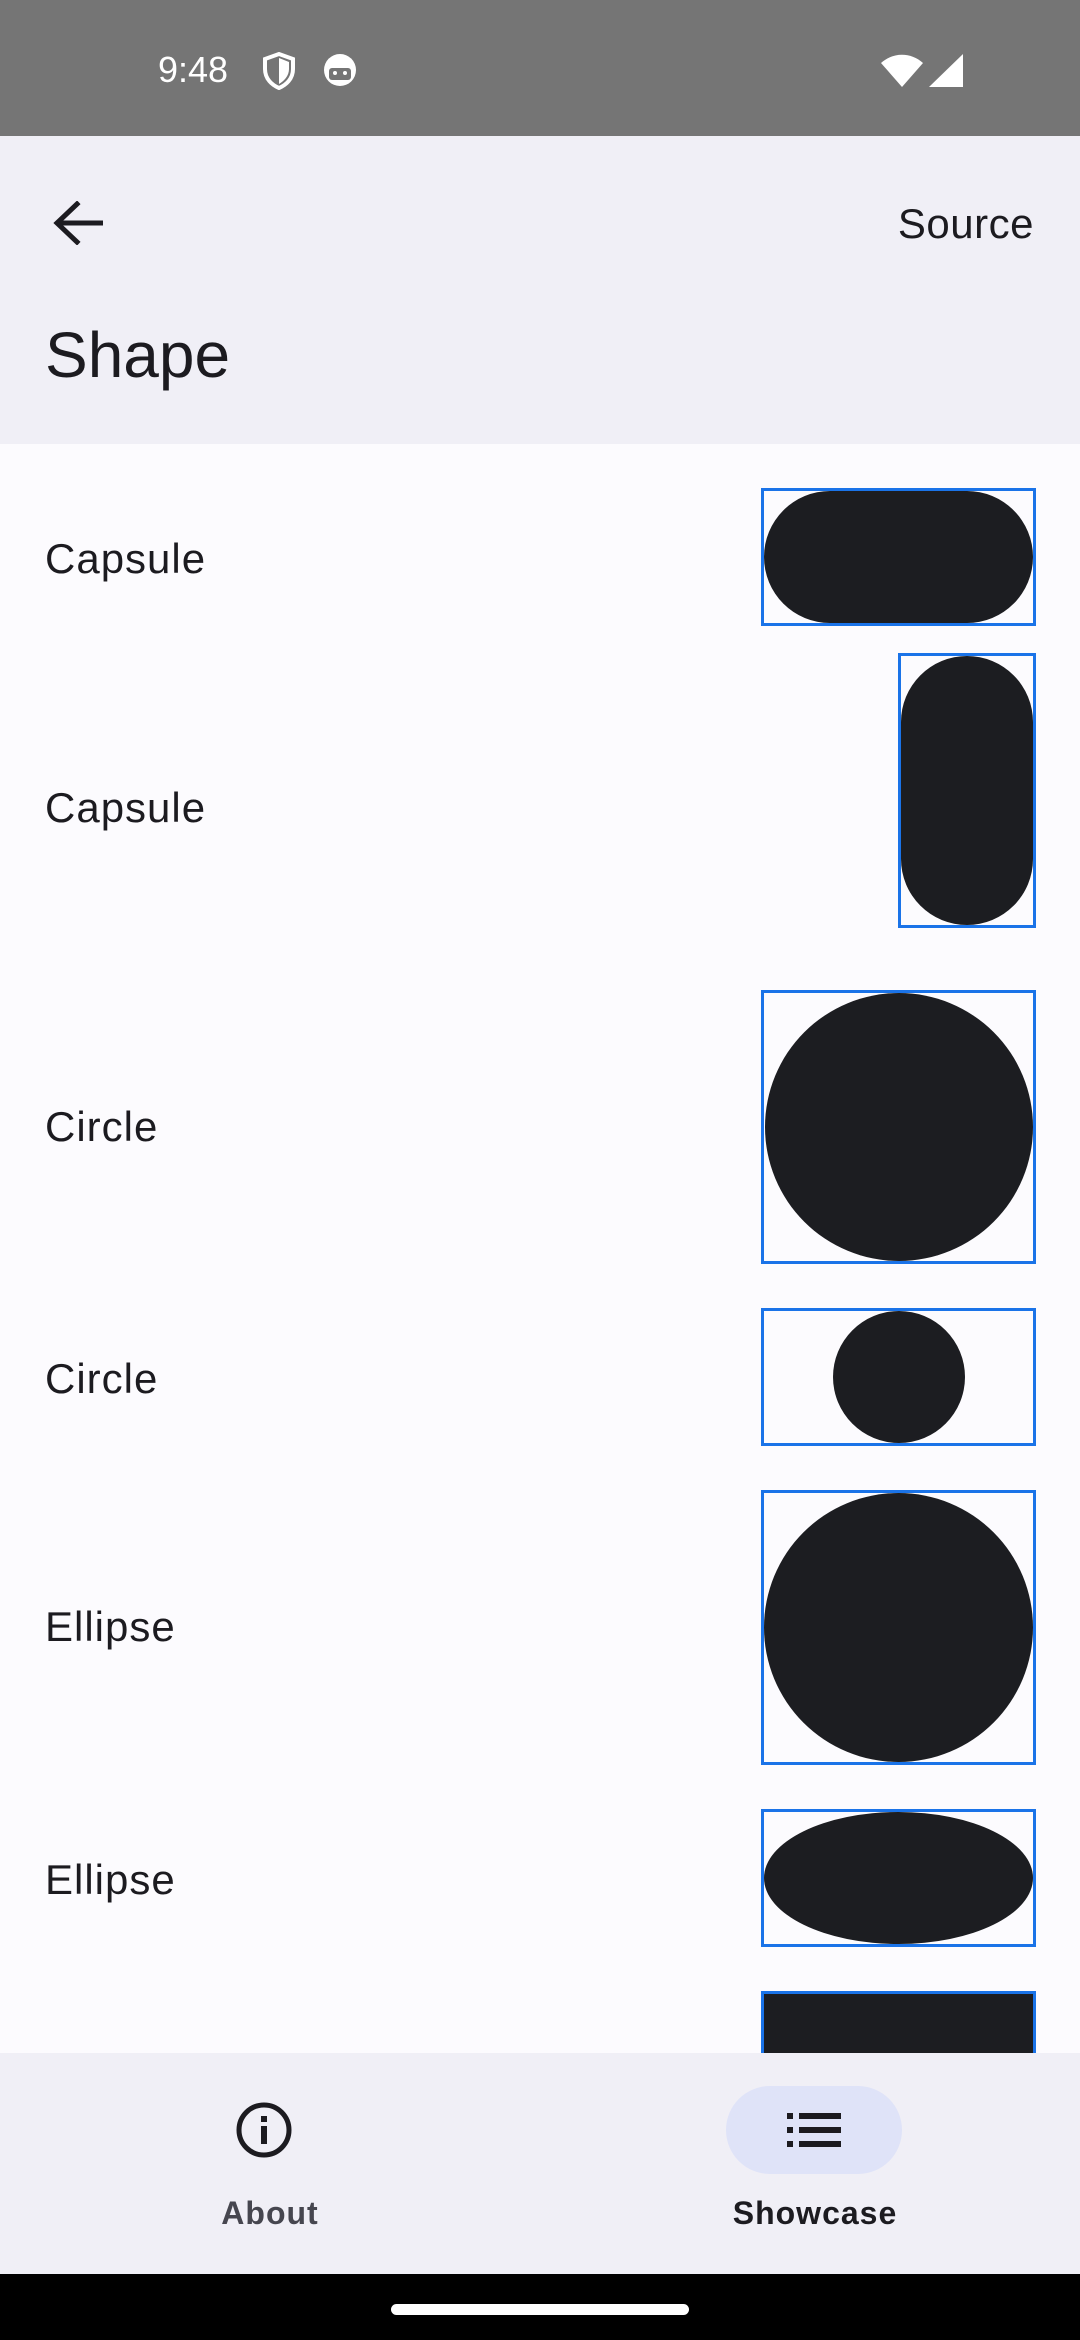 The height and width of the screenshot is (2340, 1080). What do you see at coordinates (540, 290) in the screenshot?
I see `top-app-bar` at bounding box center [540, 290].